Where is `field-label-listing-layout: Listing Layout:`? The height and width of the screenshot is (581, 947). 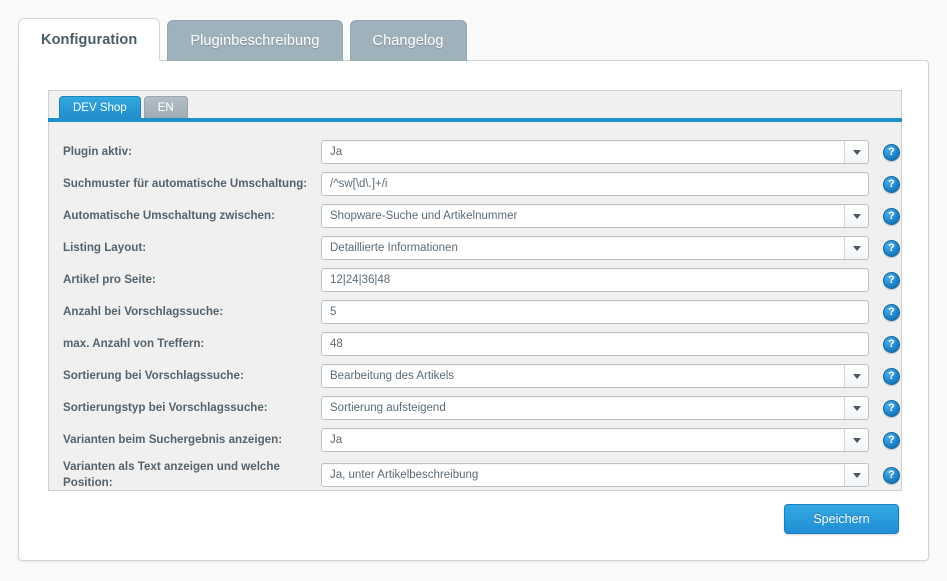
field-label-listing-layout: Listing Layout: is located at coordinates (105, 248).